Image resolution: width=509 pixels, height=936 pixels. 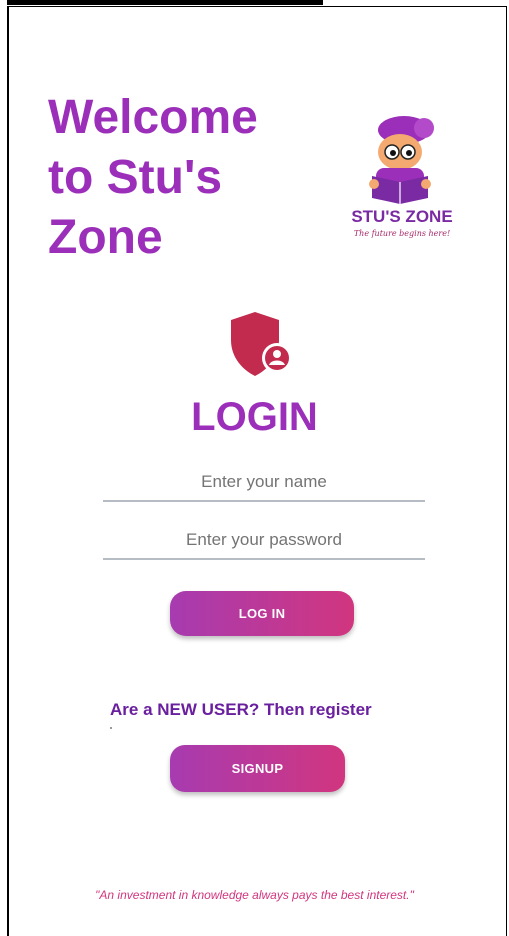 I want to click on stus-zone-logo: STU'S ZONE The future begins here!, so click(x=402, y=177).